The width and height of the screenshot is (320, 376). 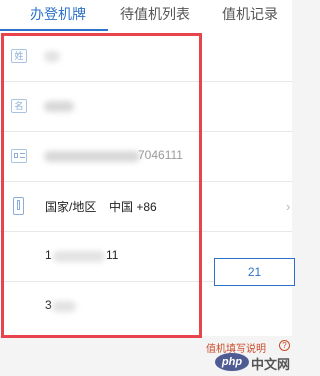 I want to click on tab-bar: 办登机牌 待值机列表 值机记录, so click(x=146, y=16).